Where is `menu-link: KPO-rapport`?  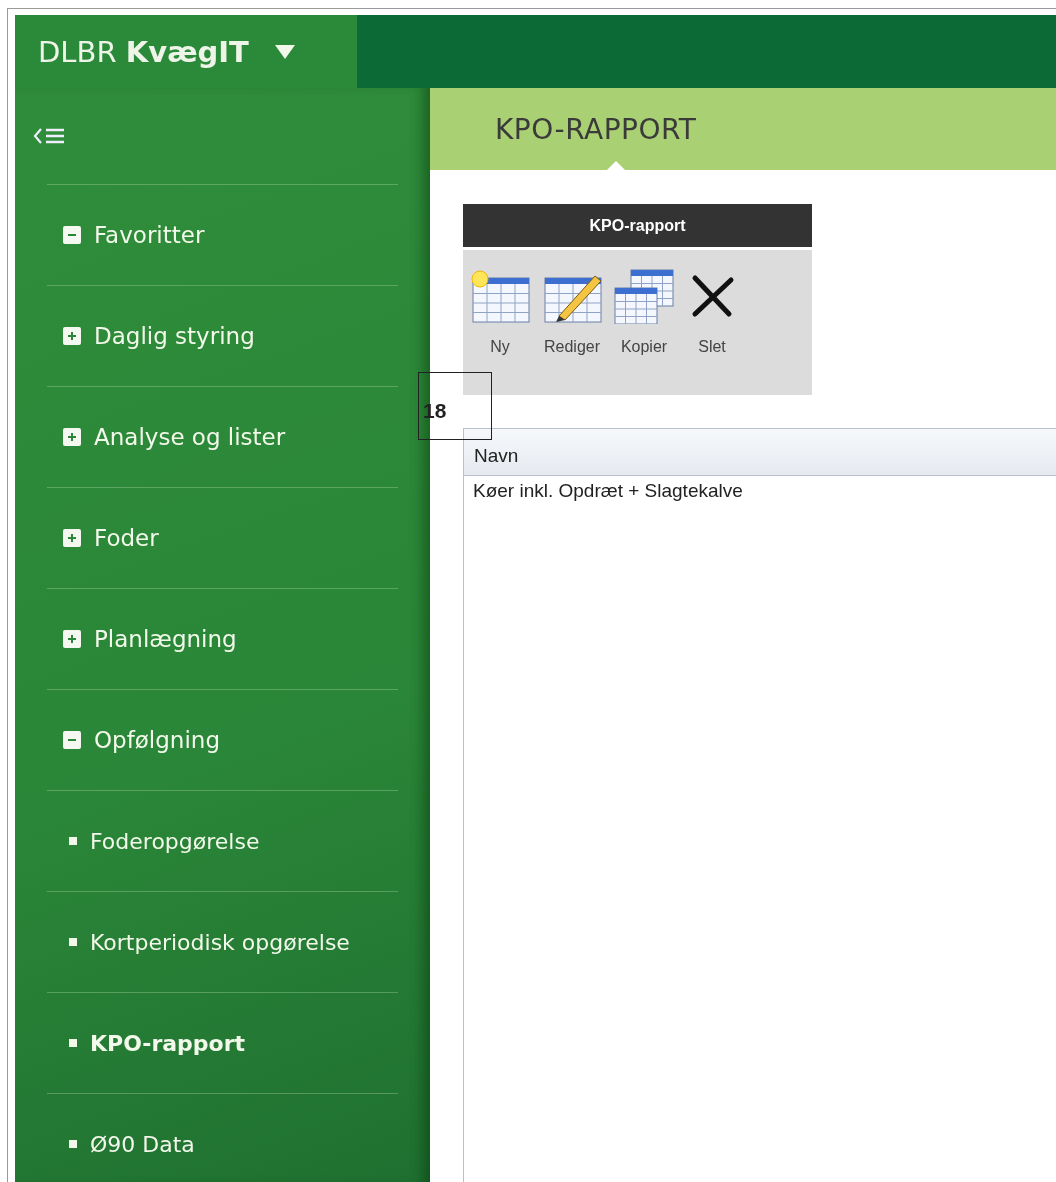 menu-link: KPO-rapport is located at coordinates (168, 1043).